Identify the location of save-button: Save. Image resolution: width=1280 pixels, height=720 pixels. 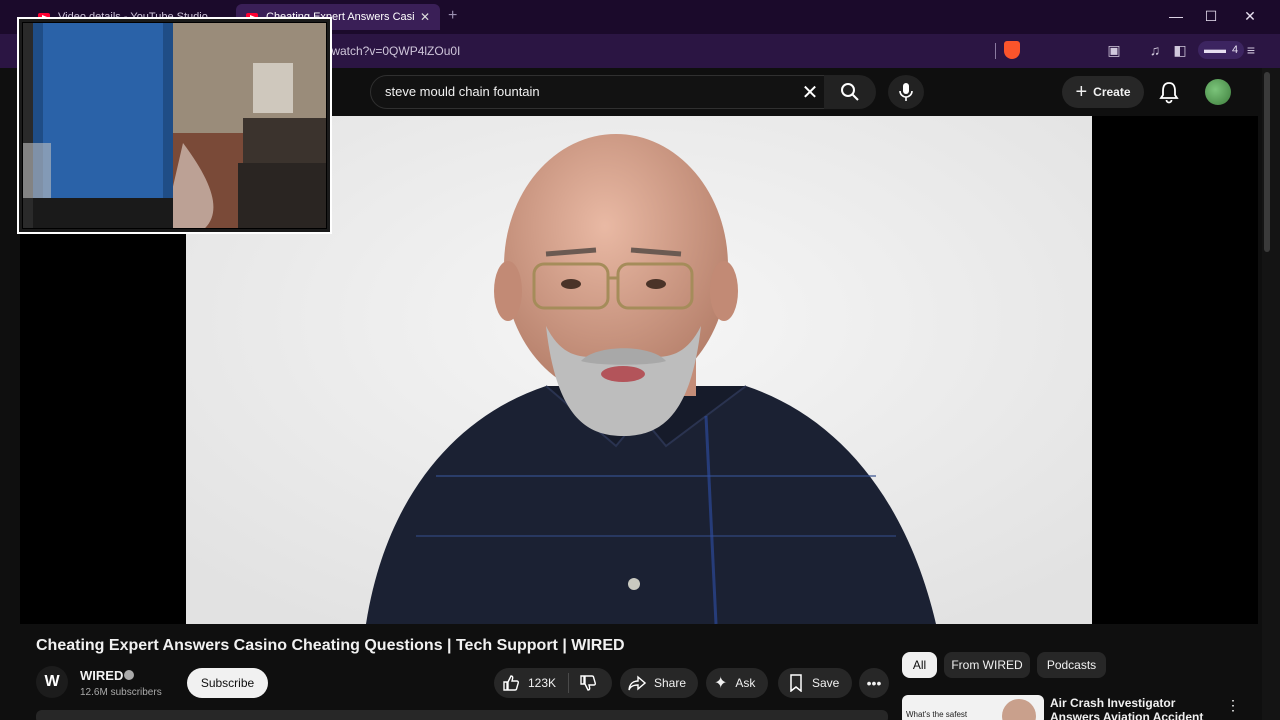
(815, 683).